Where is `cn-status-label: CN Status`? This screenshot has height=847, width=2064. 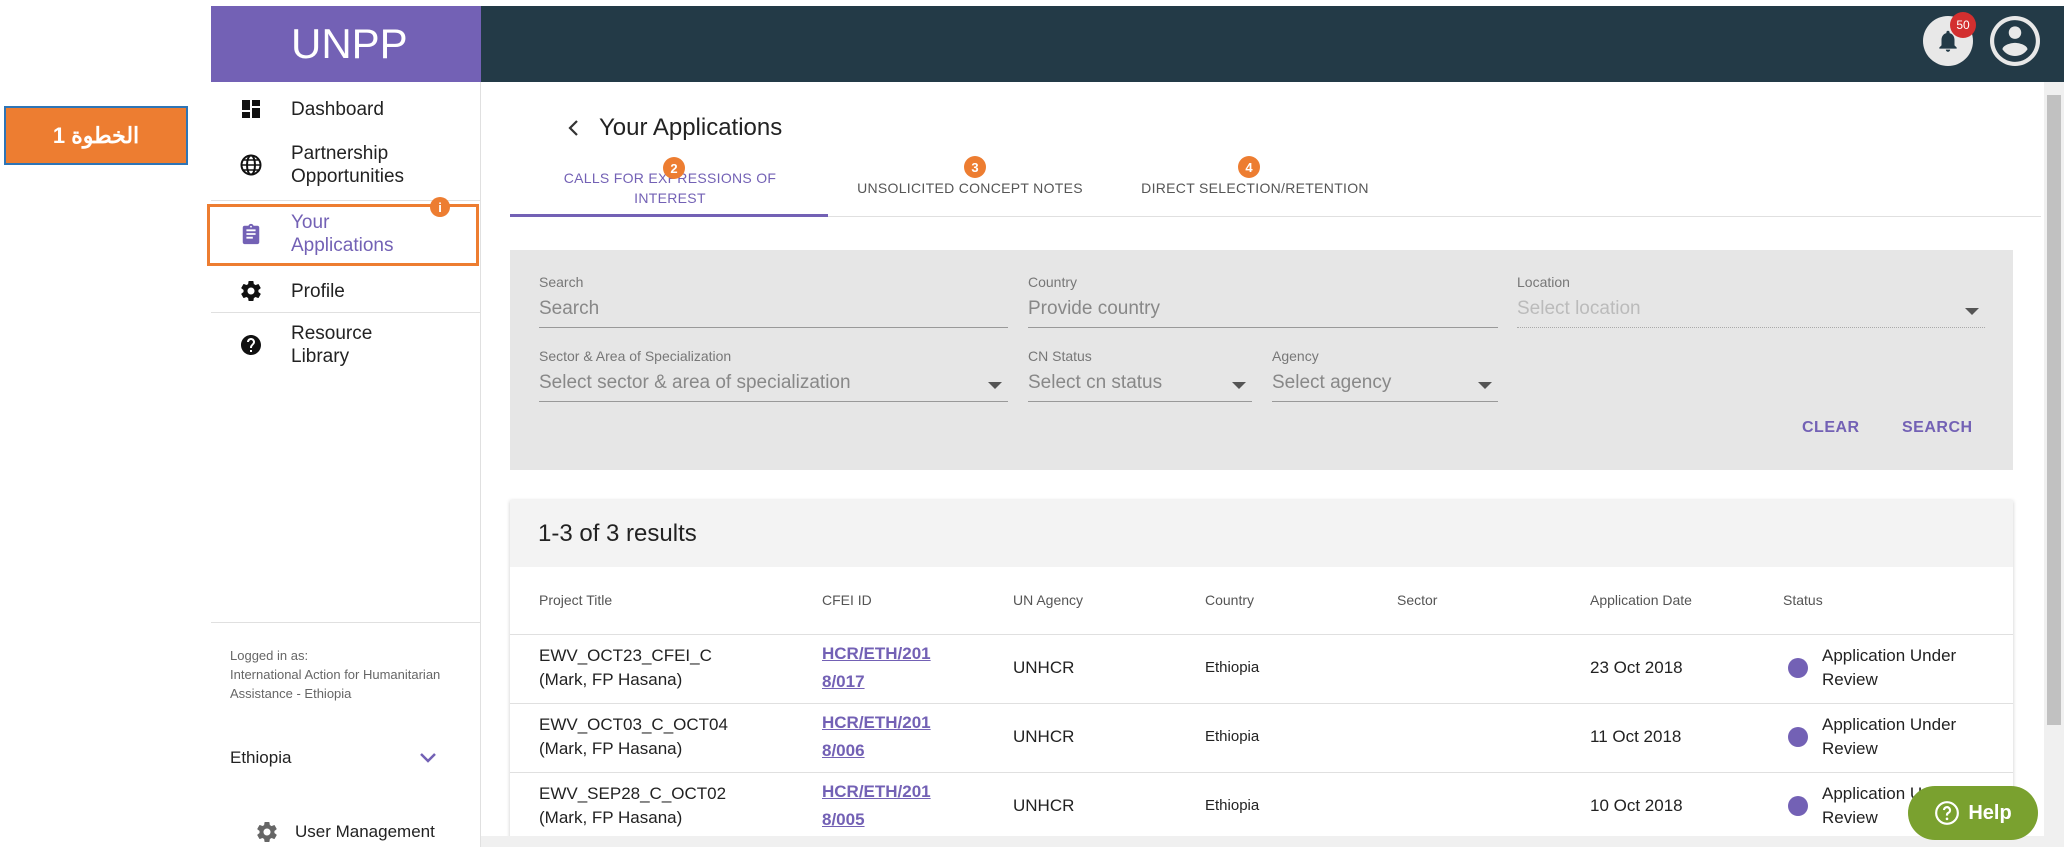
cn-status-label: CN Status is located at coordinates (1060, 356).